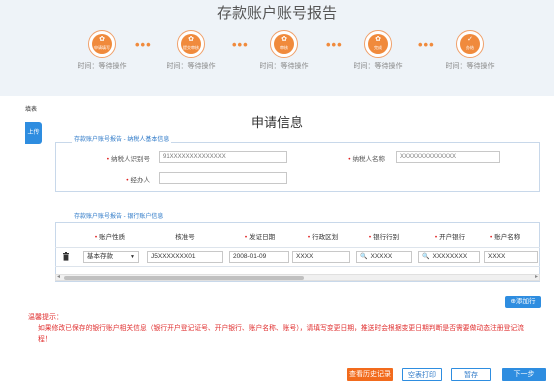 This screenshot has width=554, height=382. What do you see at coordinates (505, 237) in the screenshot?
I see `col-header-account-name: • 账户名称` at bounding box center [505, 237].